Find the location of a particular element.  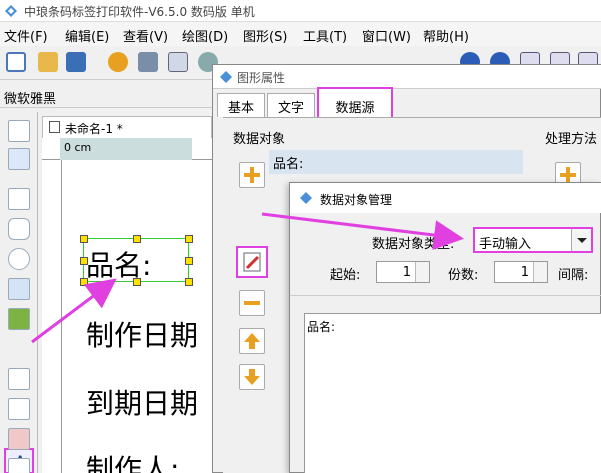

save-icon is located at coordinates (76, 62).